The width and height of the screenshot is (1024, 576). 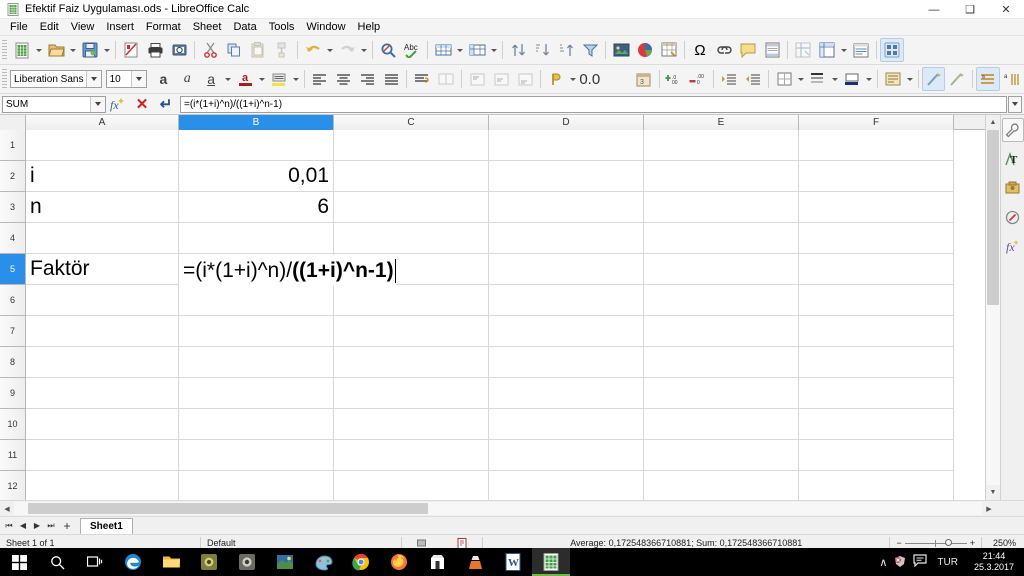 What do you see at coordinates (721, 176) in the screenshot?
I see `cell-e2` at bounding box center [721, 176].